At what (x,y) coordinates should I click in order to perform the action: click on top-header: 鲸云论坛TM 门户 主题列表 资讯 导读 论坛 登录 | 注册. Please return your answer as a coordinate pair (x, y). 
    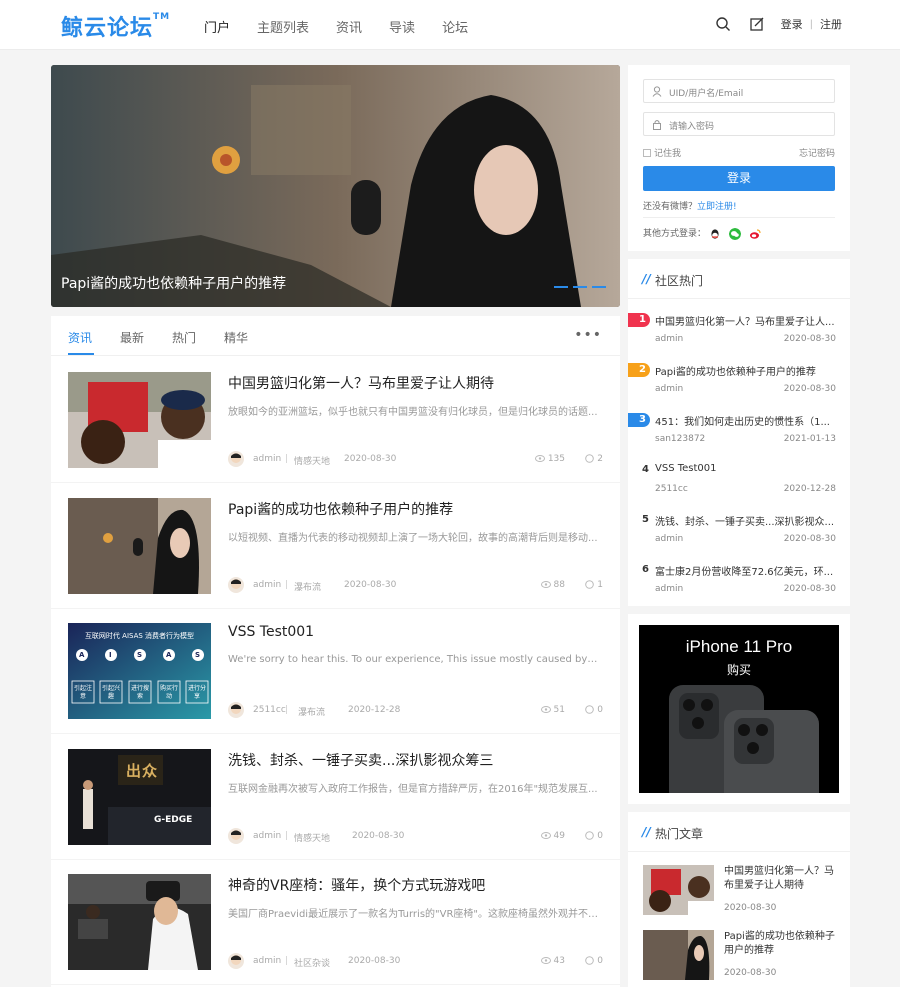
    Looking at the image, I should click on (450, 25).